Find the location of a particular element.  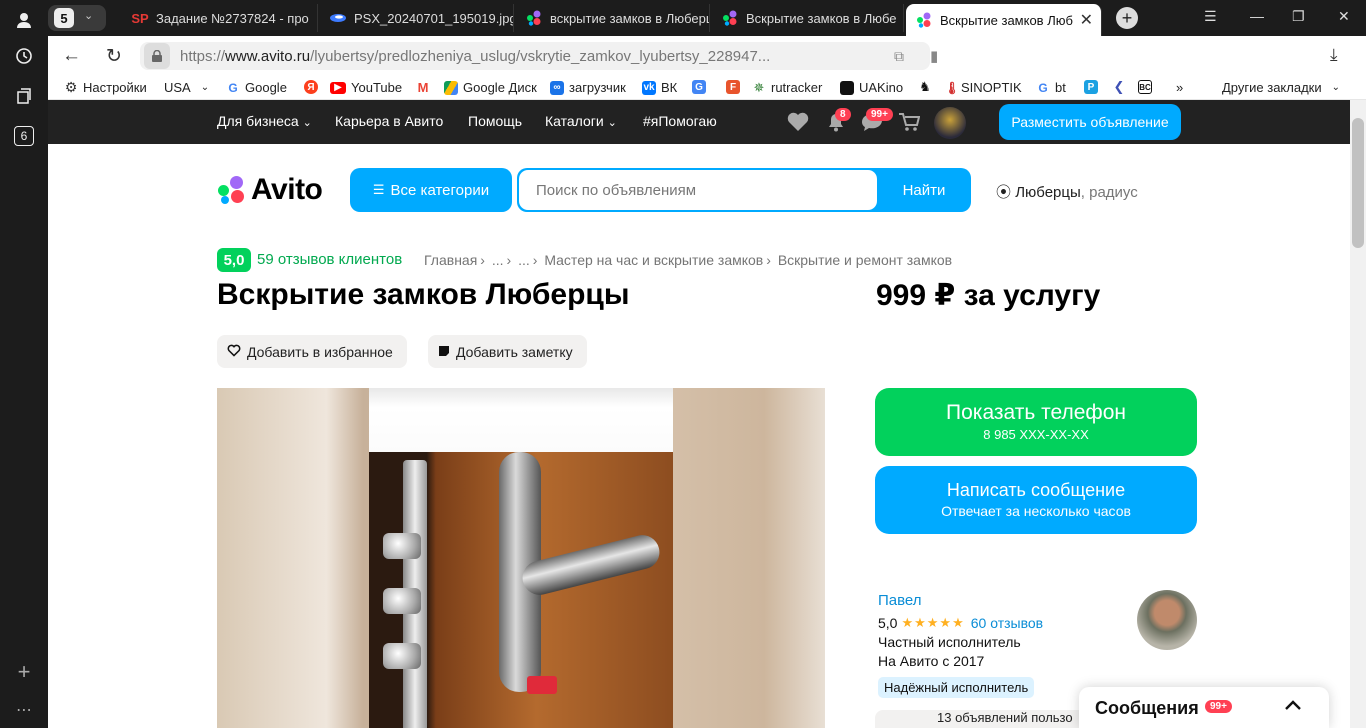

close-window-icon: ✕ is located at coordinates (1344, 16).